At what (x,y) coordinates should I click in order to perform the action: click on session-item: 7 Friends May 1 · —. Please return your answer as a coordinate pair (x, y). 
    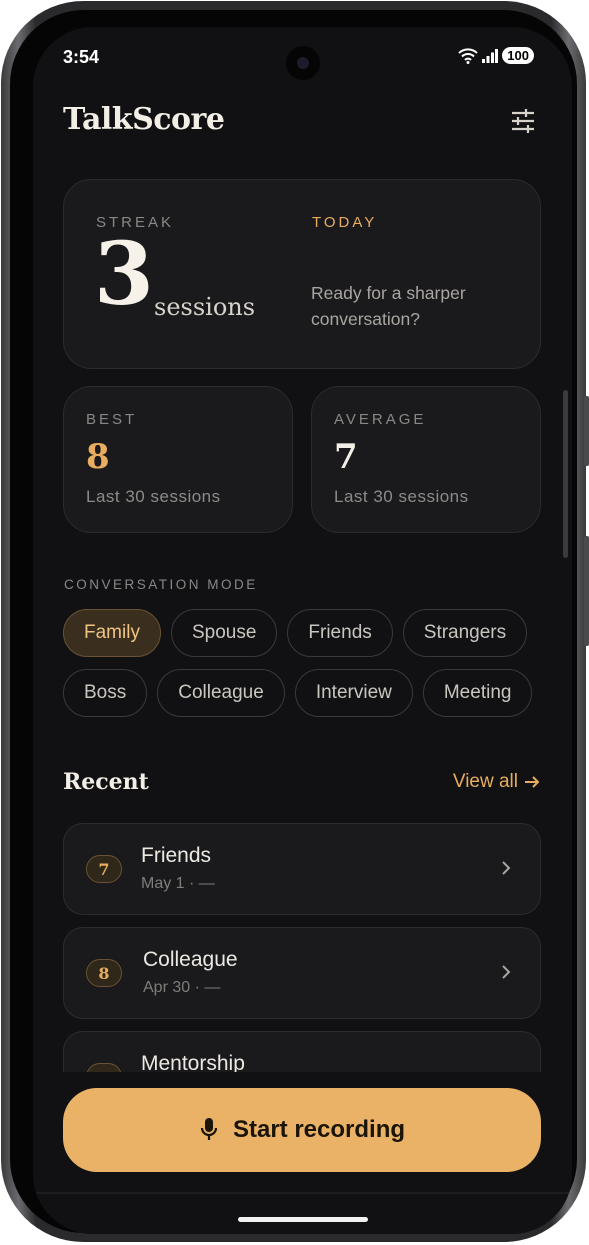
    Looking at the image, I should click on (302, 869).